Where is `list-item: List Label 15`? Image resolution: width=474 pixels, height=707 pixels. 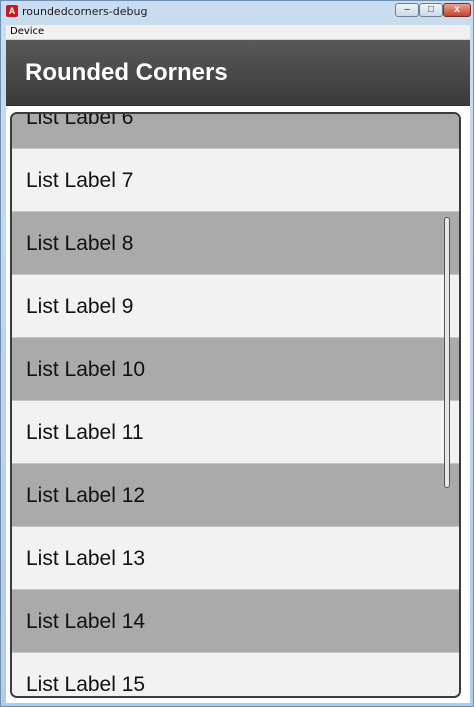
list-item: List Label 15 is located at coordinates (235, 674).